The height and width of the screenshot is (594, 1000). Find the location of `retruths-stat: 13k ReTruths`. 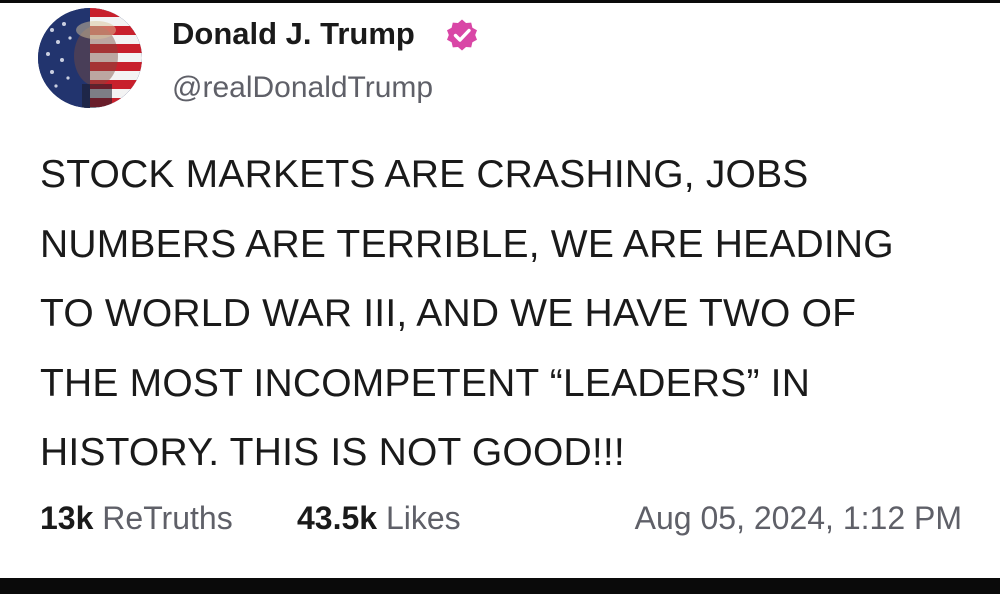

retruths-stat: 13k ReTruths is located at coordinates (136, 518).